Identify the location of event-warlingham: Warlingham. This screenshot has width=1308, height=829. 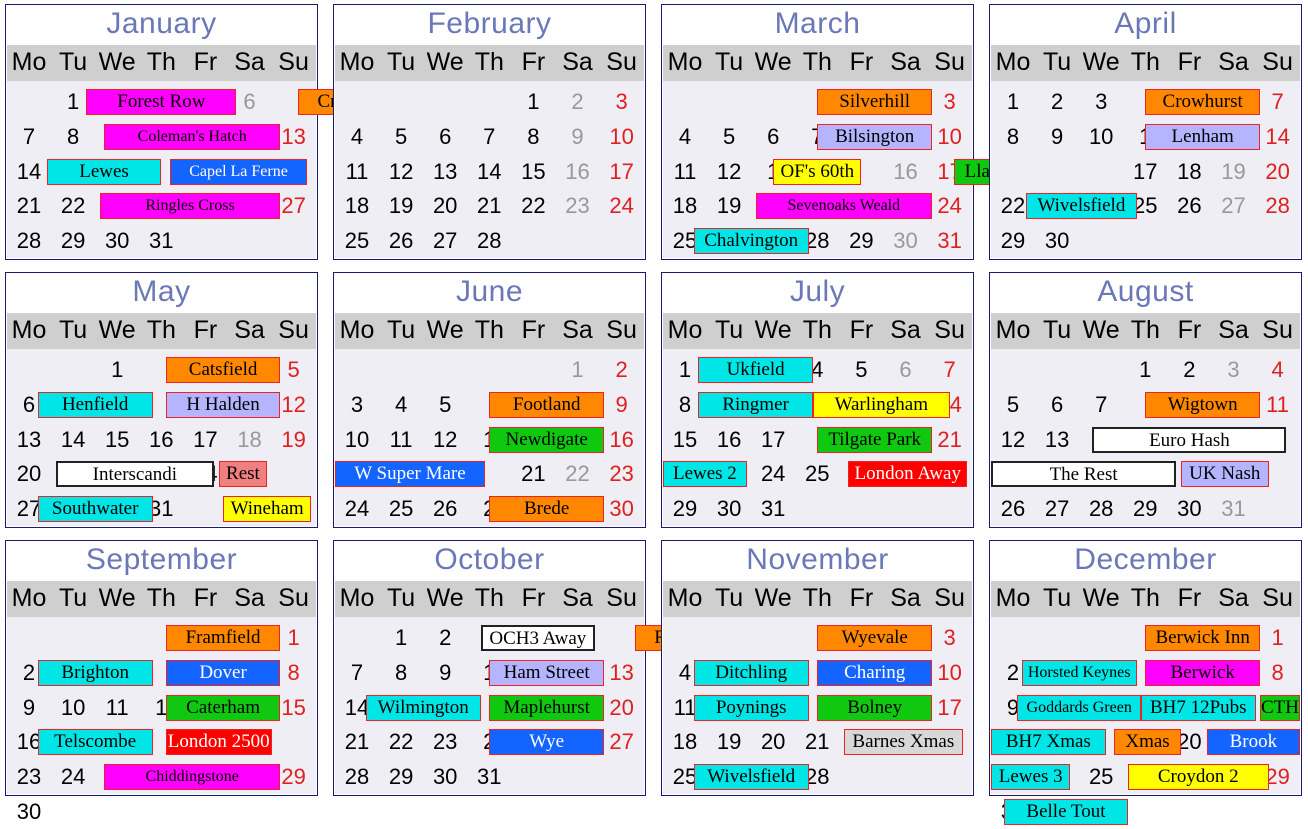
(881, 404).